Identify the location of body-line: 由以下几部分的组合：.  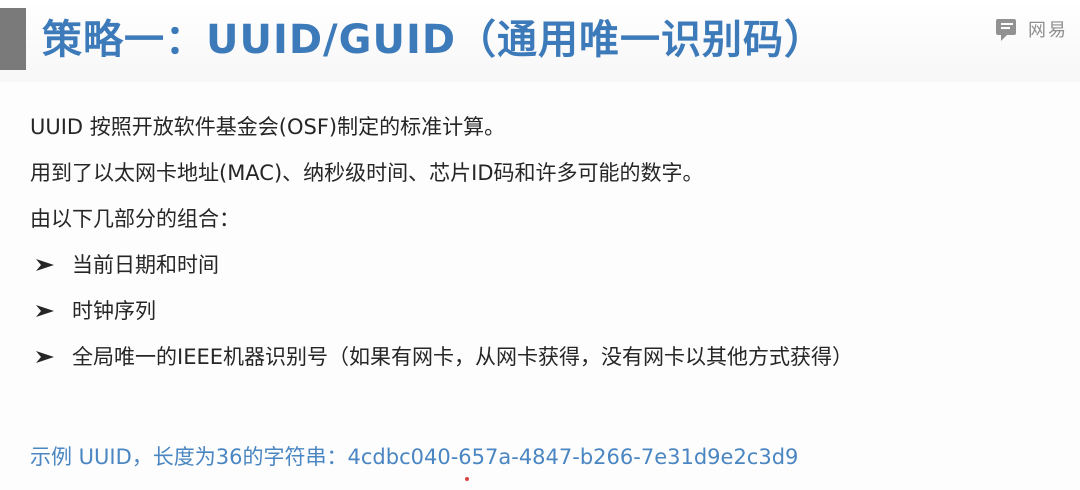
(135, 219).